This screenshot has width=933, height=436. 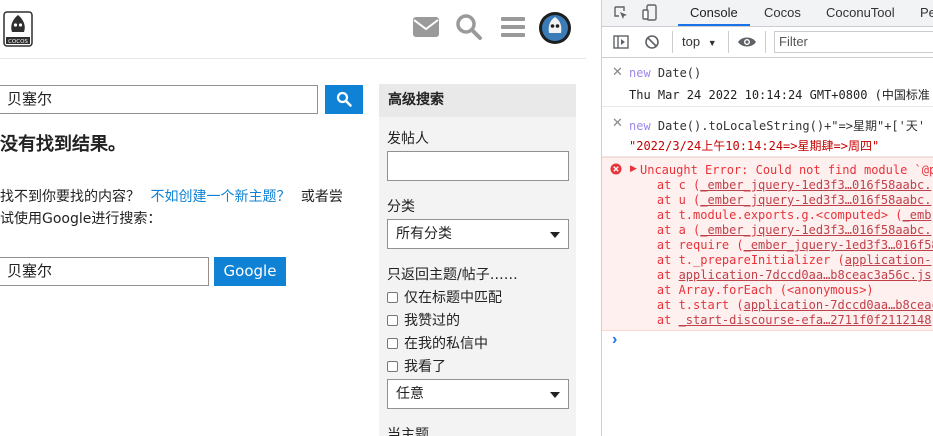 I want to click on inspect-element-icon, so click(x=621, y=13).